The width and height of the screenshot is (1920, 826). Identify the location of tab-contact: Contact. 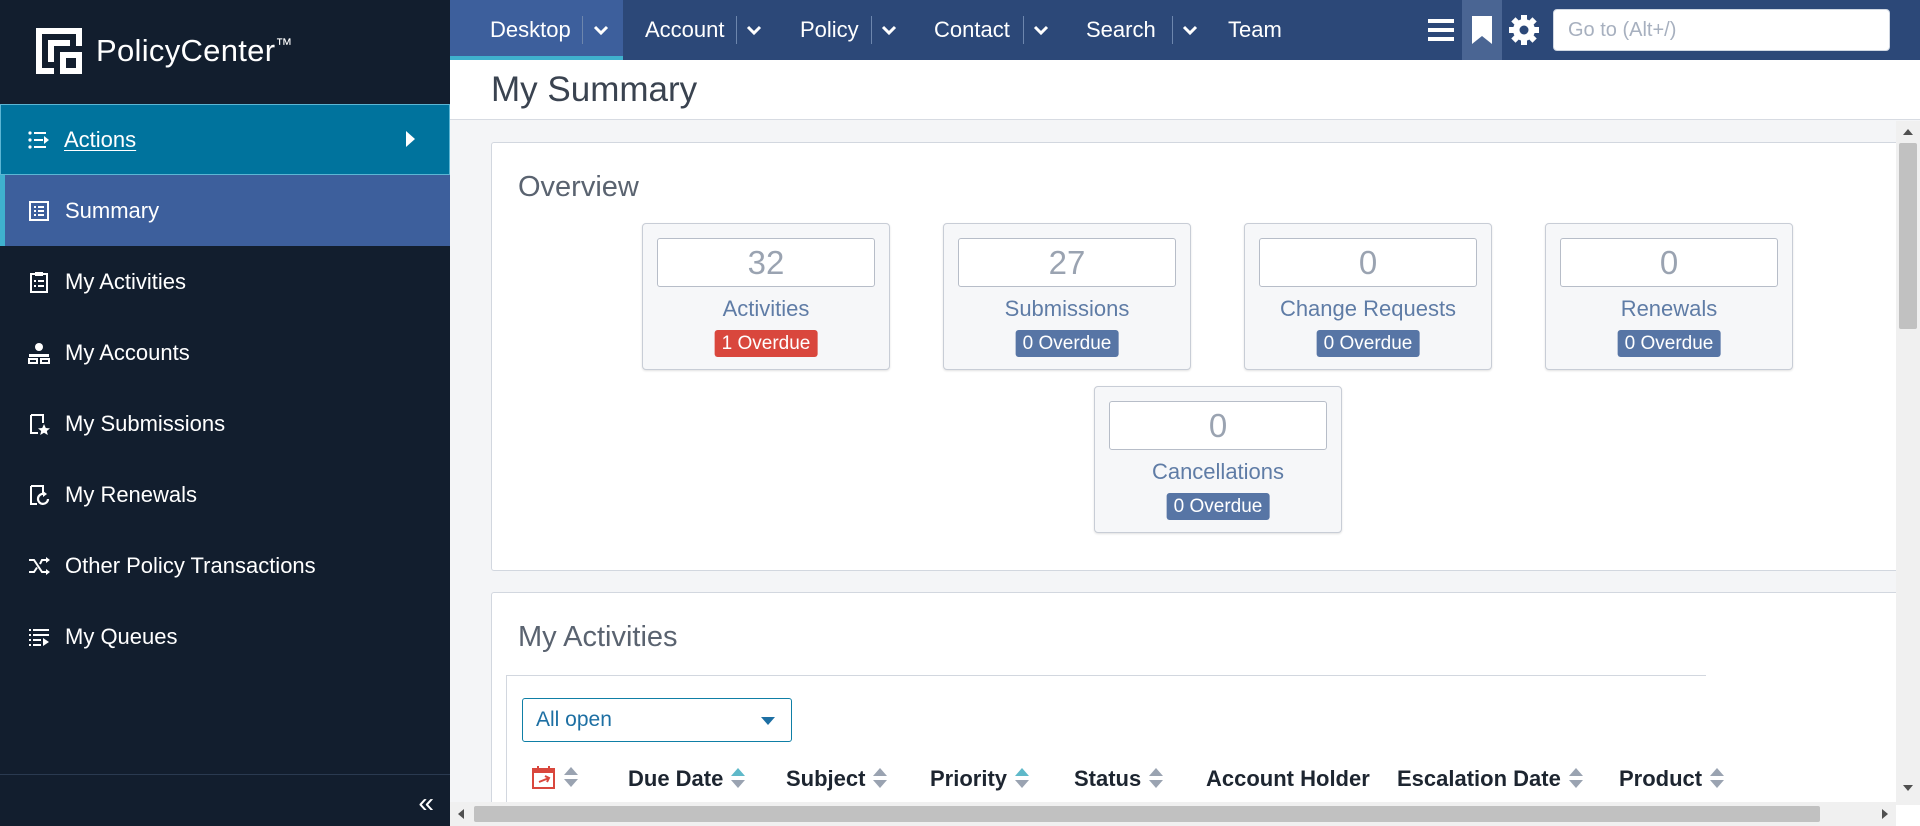
(984, 30).